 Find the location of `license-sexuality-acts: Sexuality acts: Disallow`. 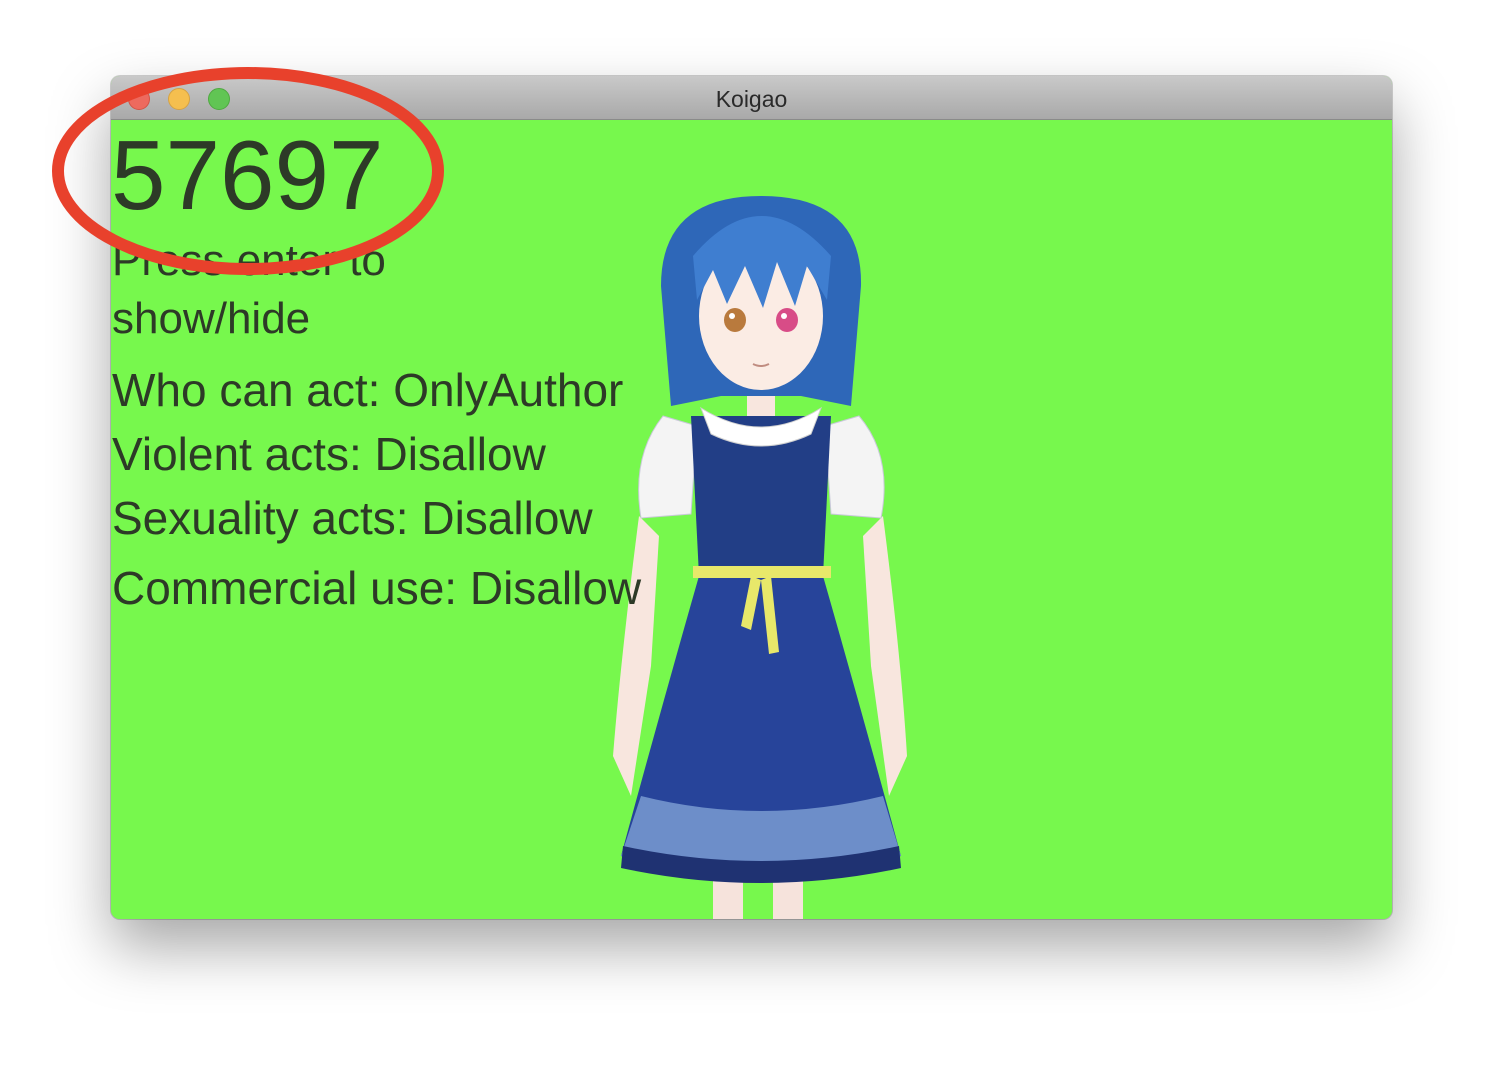

license-sexuality-acts: Sexuality acts: Disallow is located at coordinates (352, 518).